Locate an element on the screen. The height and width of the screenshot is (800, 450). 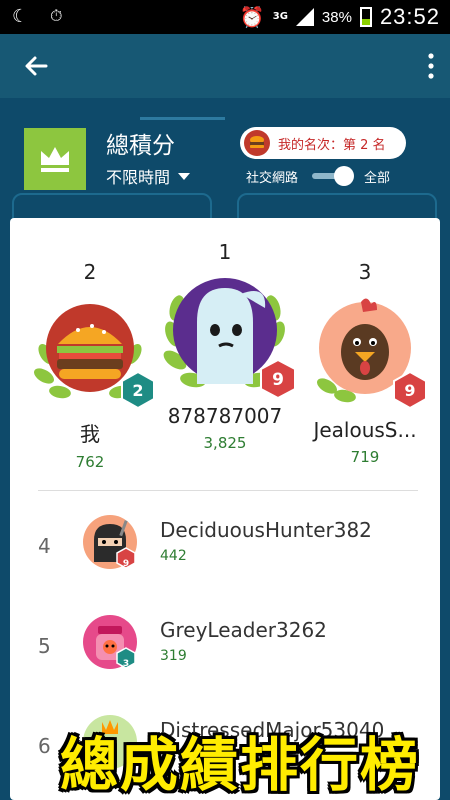
tab-indicator is located at coordinates (182, 118).